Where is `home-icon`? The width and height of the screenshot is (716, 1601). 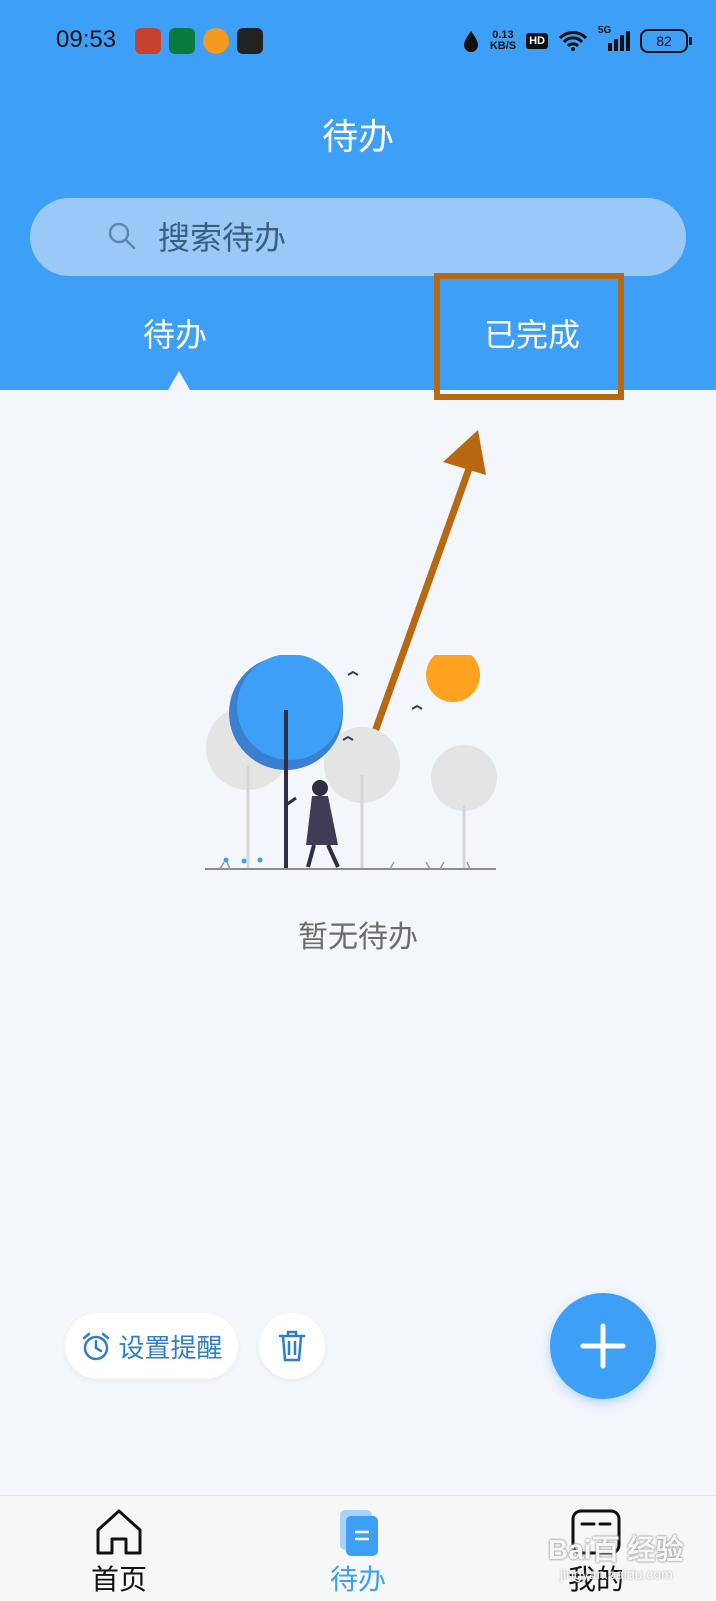 home-icon is located at coordinates (119, 1532).